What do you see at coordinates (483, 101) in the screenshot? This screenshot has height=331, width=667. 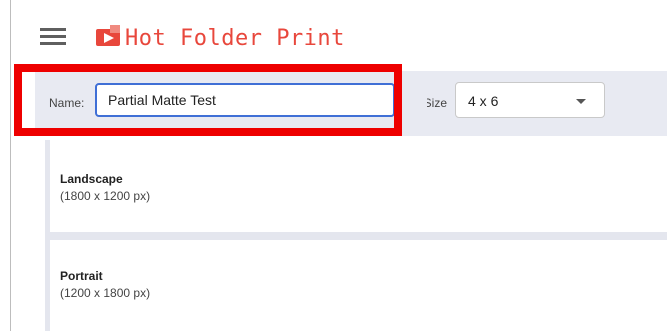 I see `size-select-value: 4 x 6` at bounding box center [483, 101].